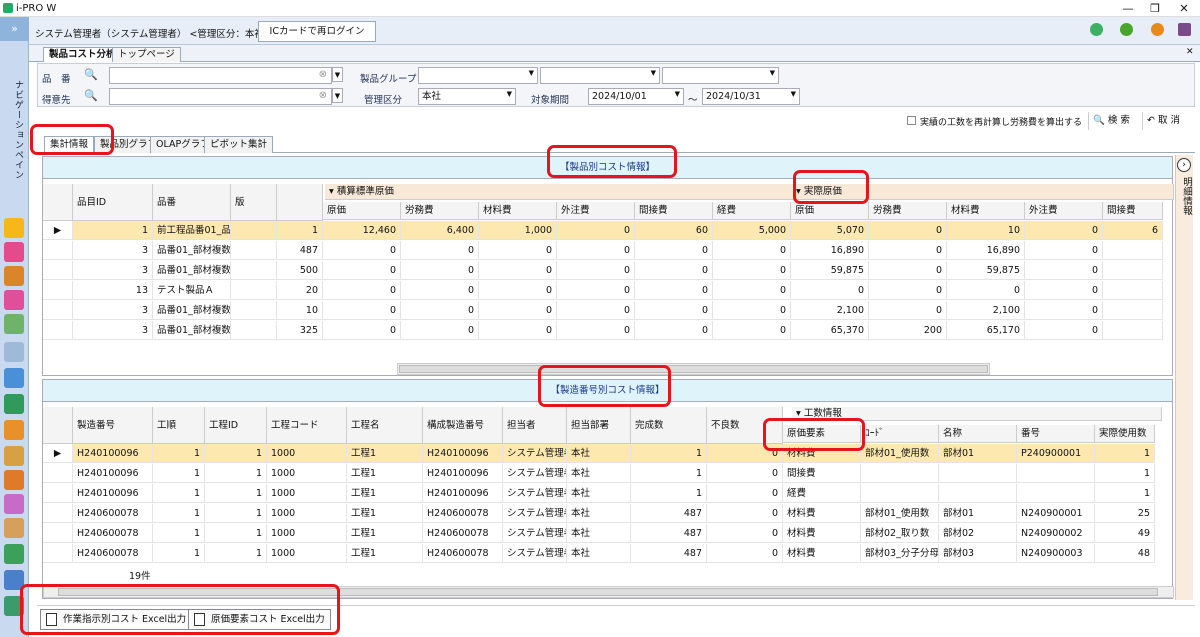 The image size is (1200, 637). I want to click on package-check-icon, so click(14, 528).